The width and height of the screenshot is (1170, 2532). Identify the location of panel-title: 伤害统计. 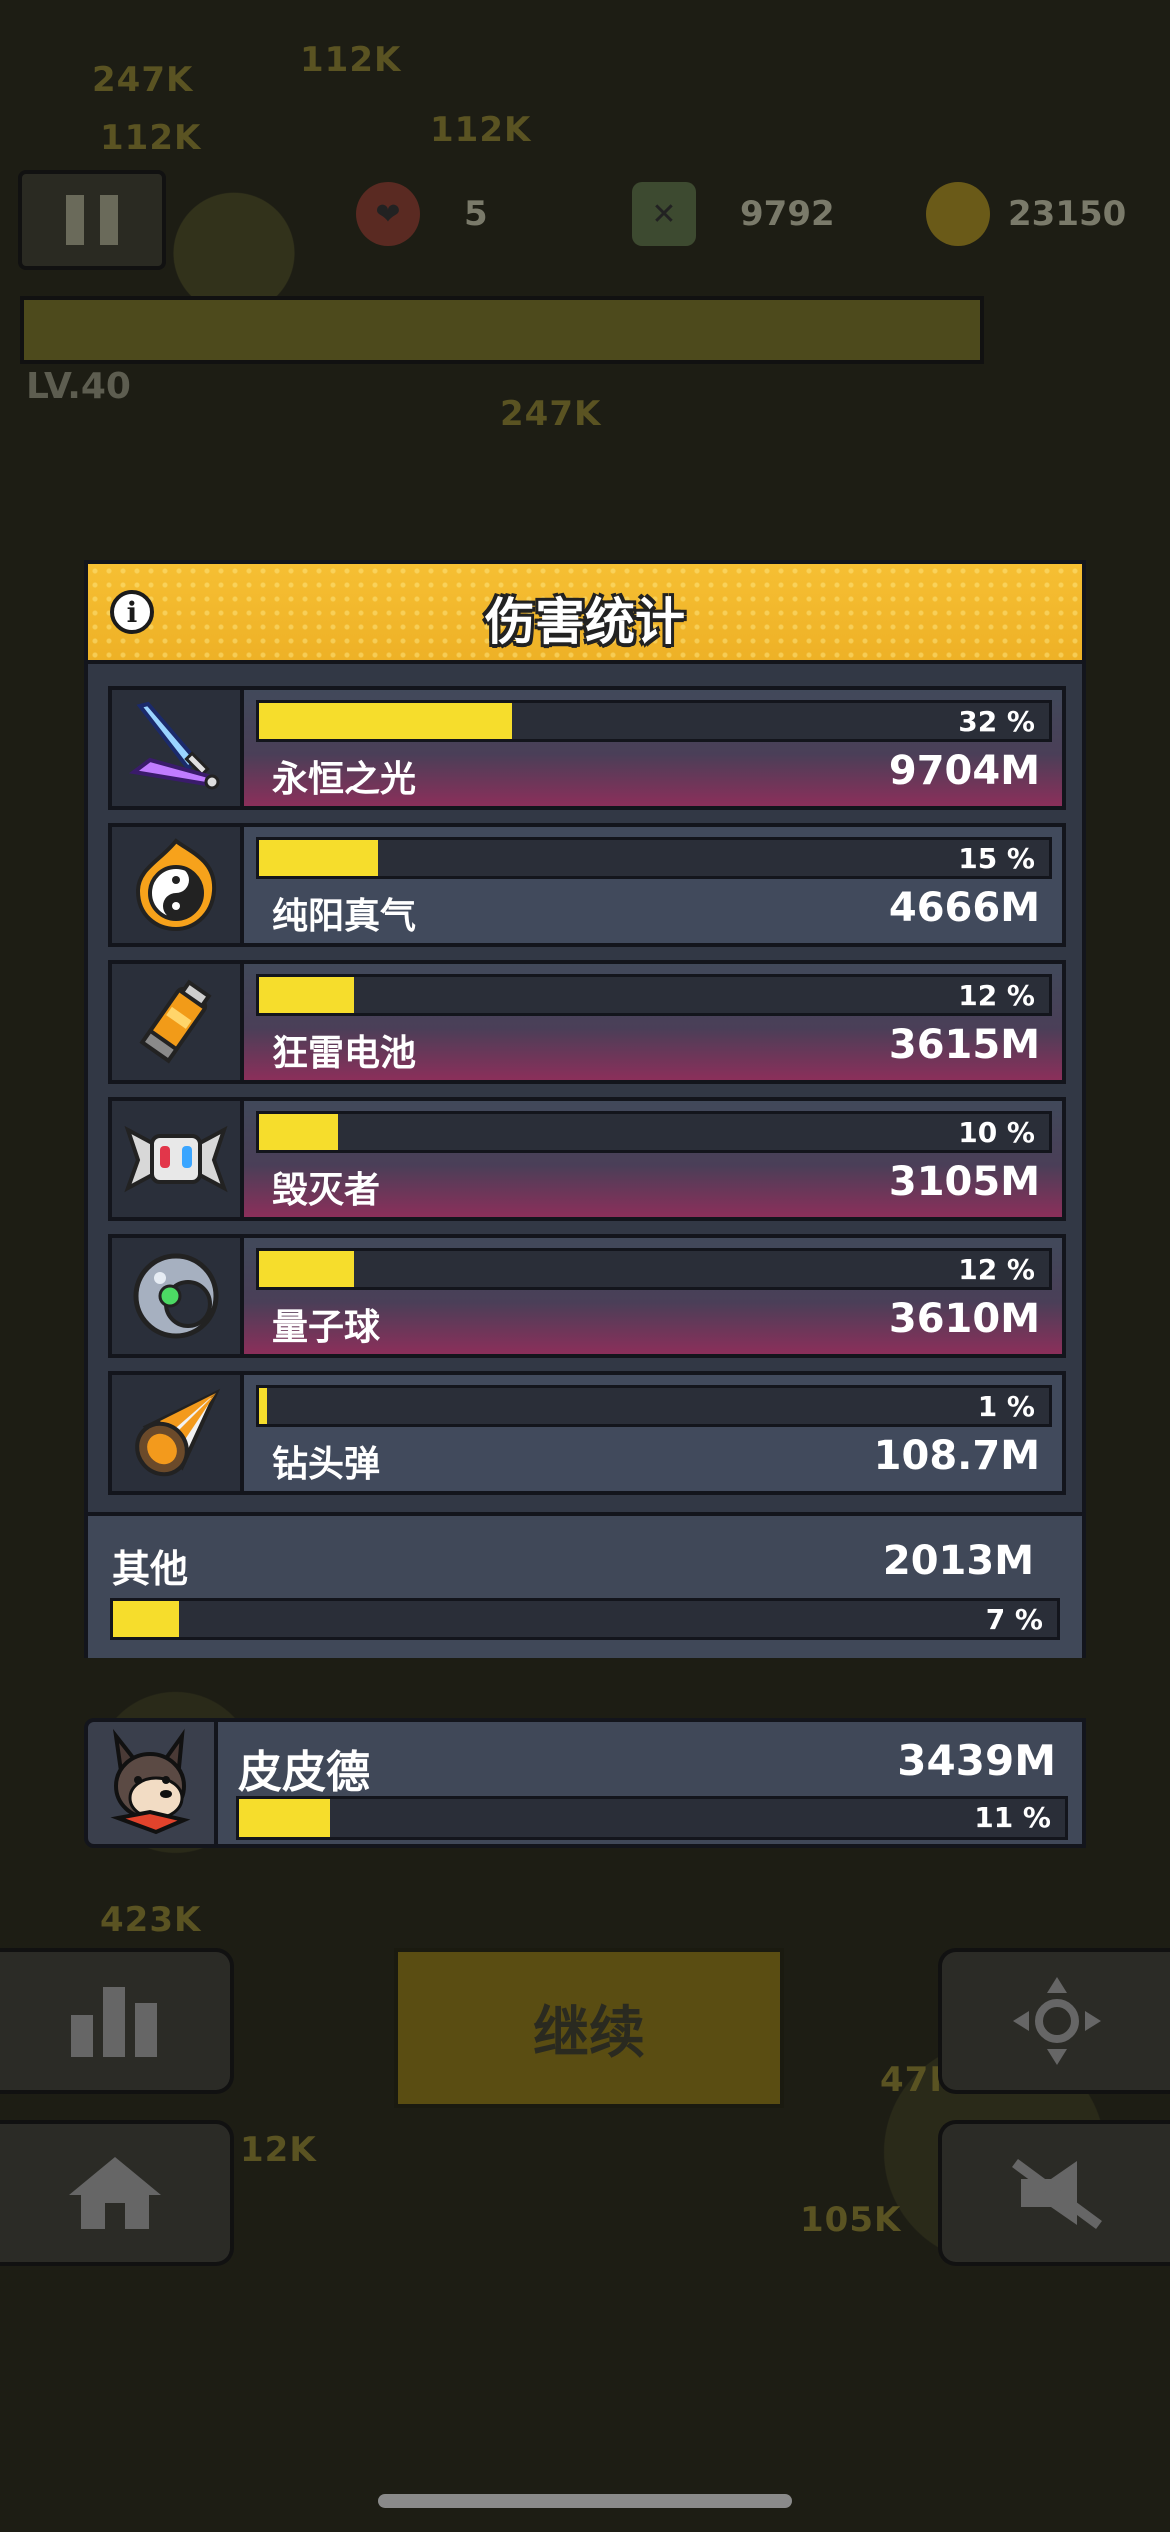
(585, 622).